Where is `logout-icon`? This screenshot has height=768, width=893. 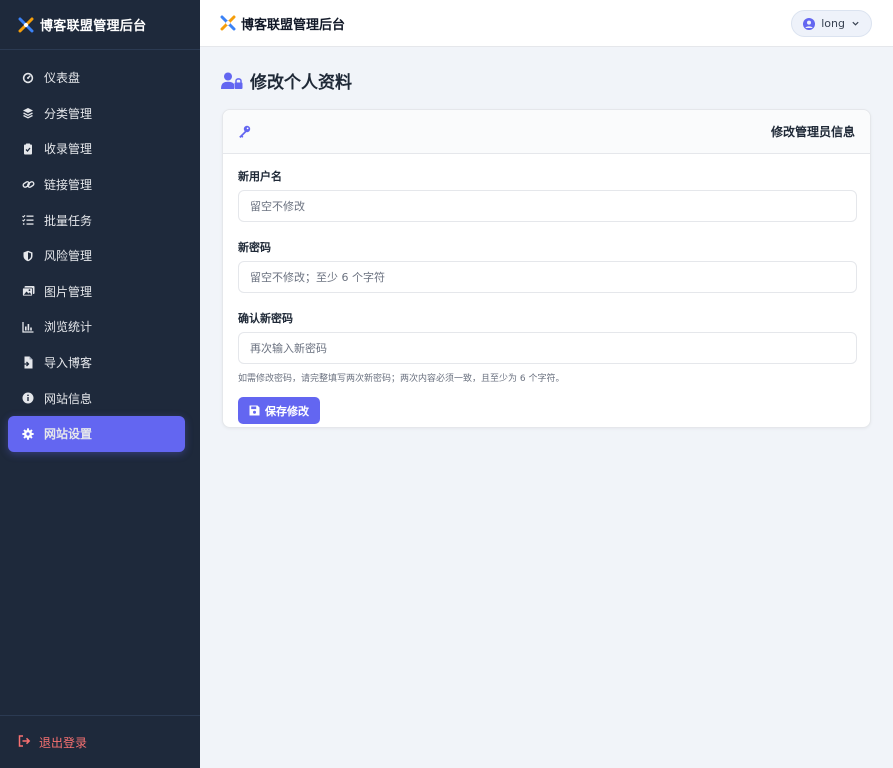 logout-icon is located at coordinates (25, 742).